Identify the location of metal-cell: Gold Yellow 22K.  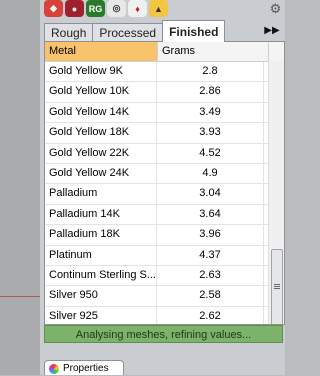
(101, 153).